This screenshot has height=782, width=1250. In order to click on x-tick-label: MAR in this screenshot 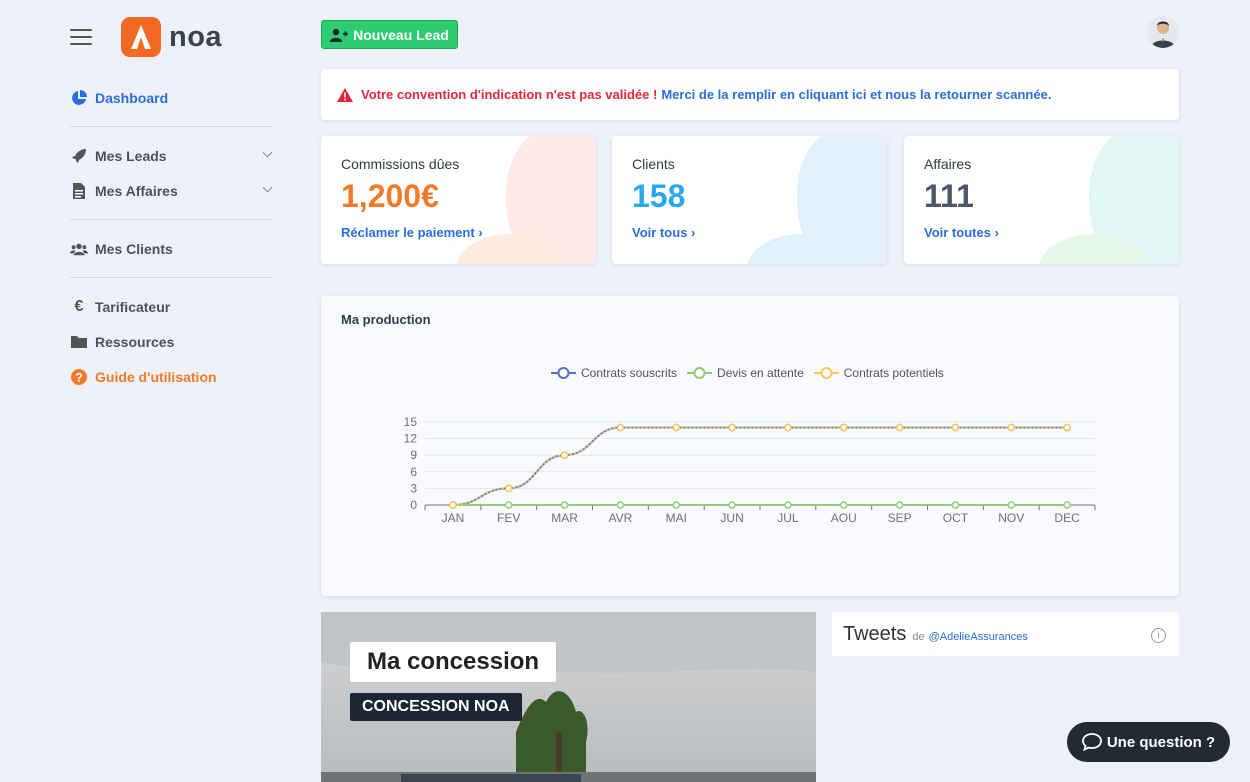, I will do `click(564, 518)`.